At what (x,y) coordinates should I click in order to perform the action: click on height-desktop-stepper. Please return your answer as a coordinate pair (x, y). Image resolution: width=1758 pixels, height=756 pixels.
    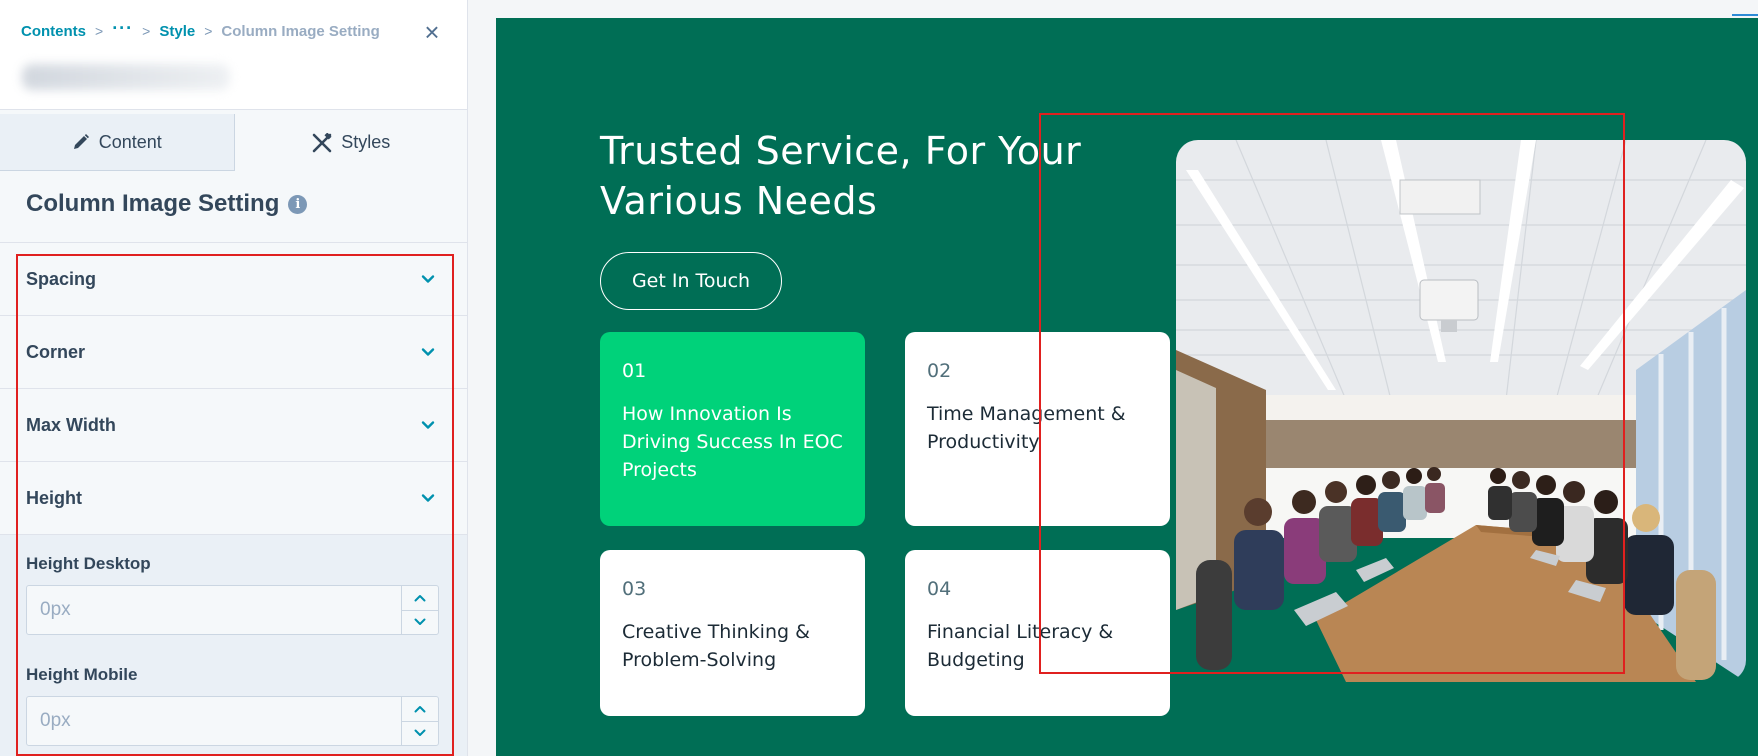
    Looking at the image, I should click on (419, 610).